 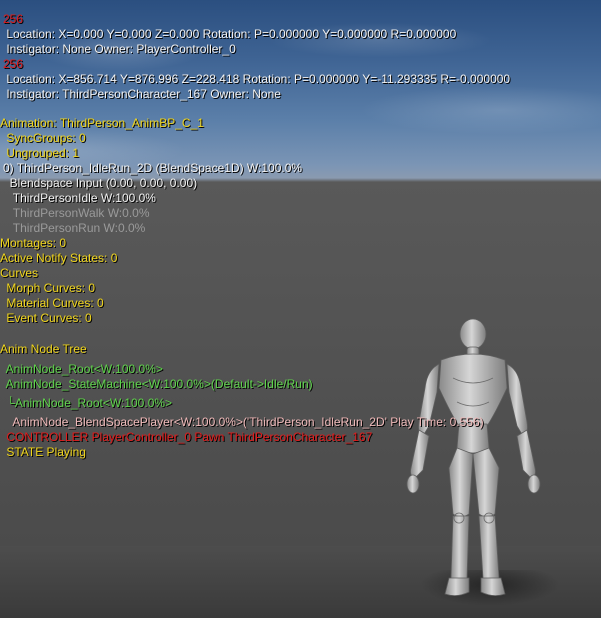 What do you see at coordinates (102, 123) in the screenshot?
I see `debug-line-animation: Animation: ThirdPerson_AnimBP_C_1` at bounding box center [102, 123].